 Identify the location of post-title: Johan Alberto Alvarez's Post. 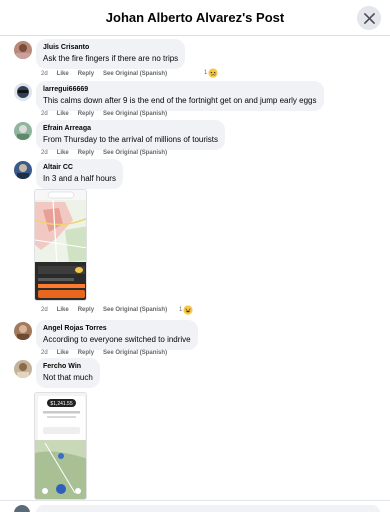
(195, 17).